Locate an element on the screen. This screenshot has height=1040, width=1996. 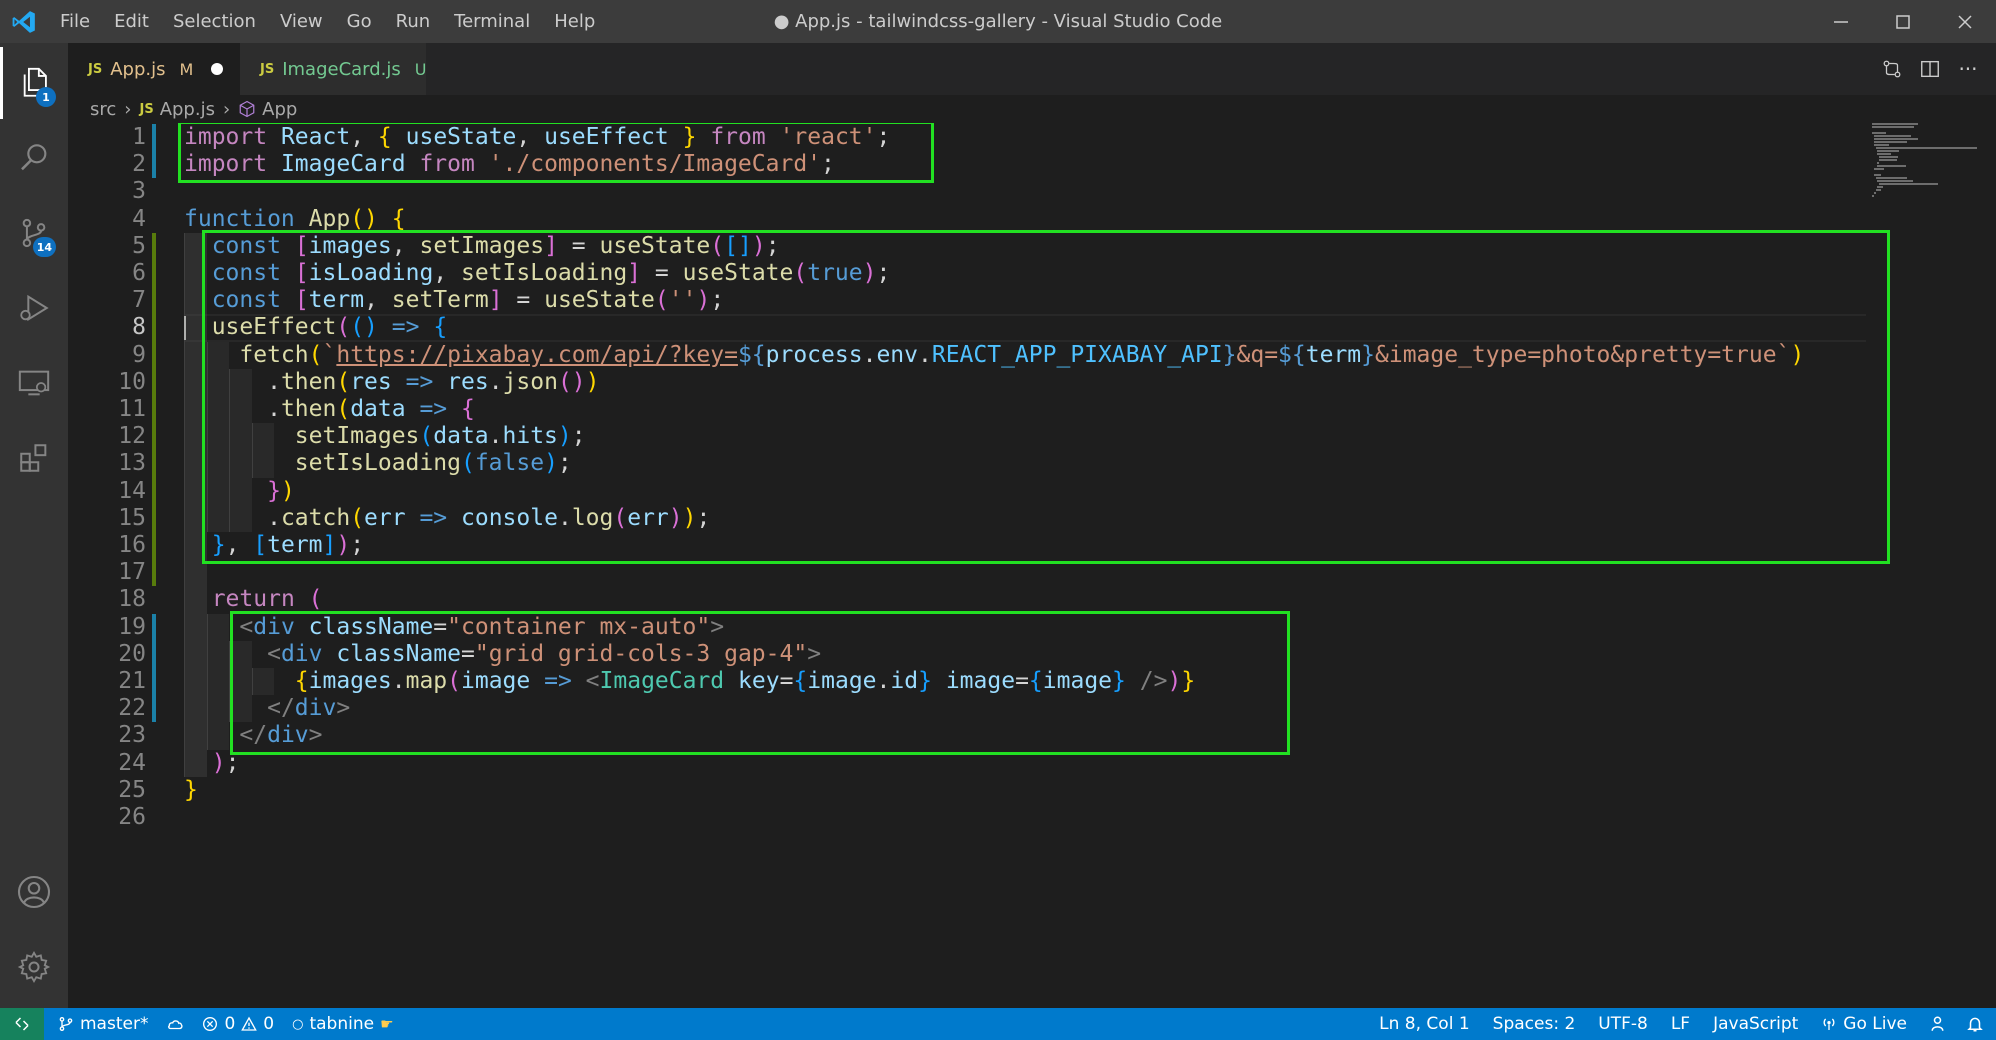
manage-button is located at coordinates (34, 967).